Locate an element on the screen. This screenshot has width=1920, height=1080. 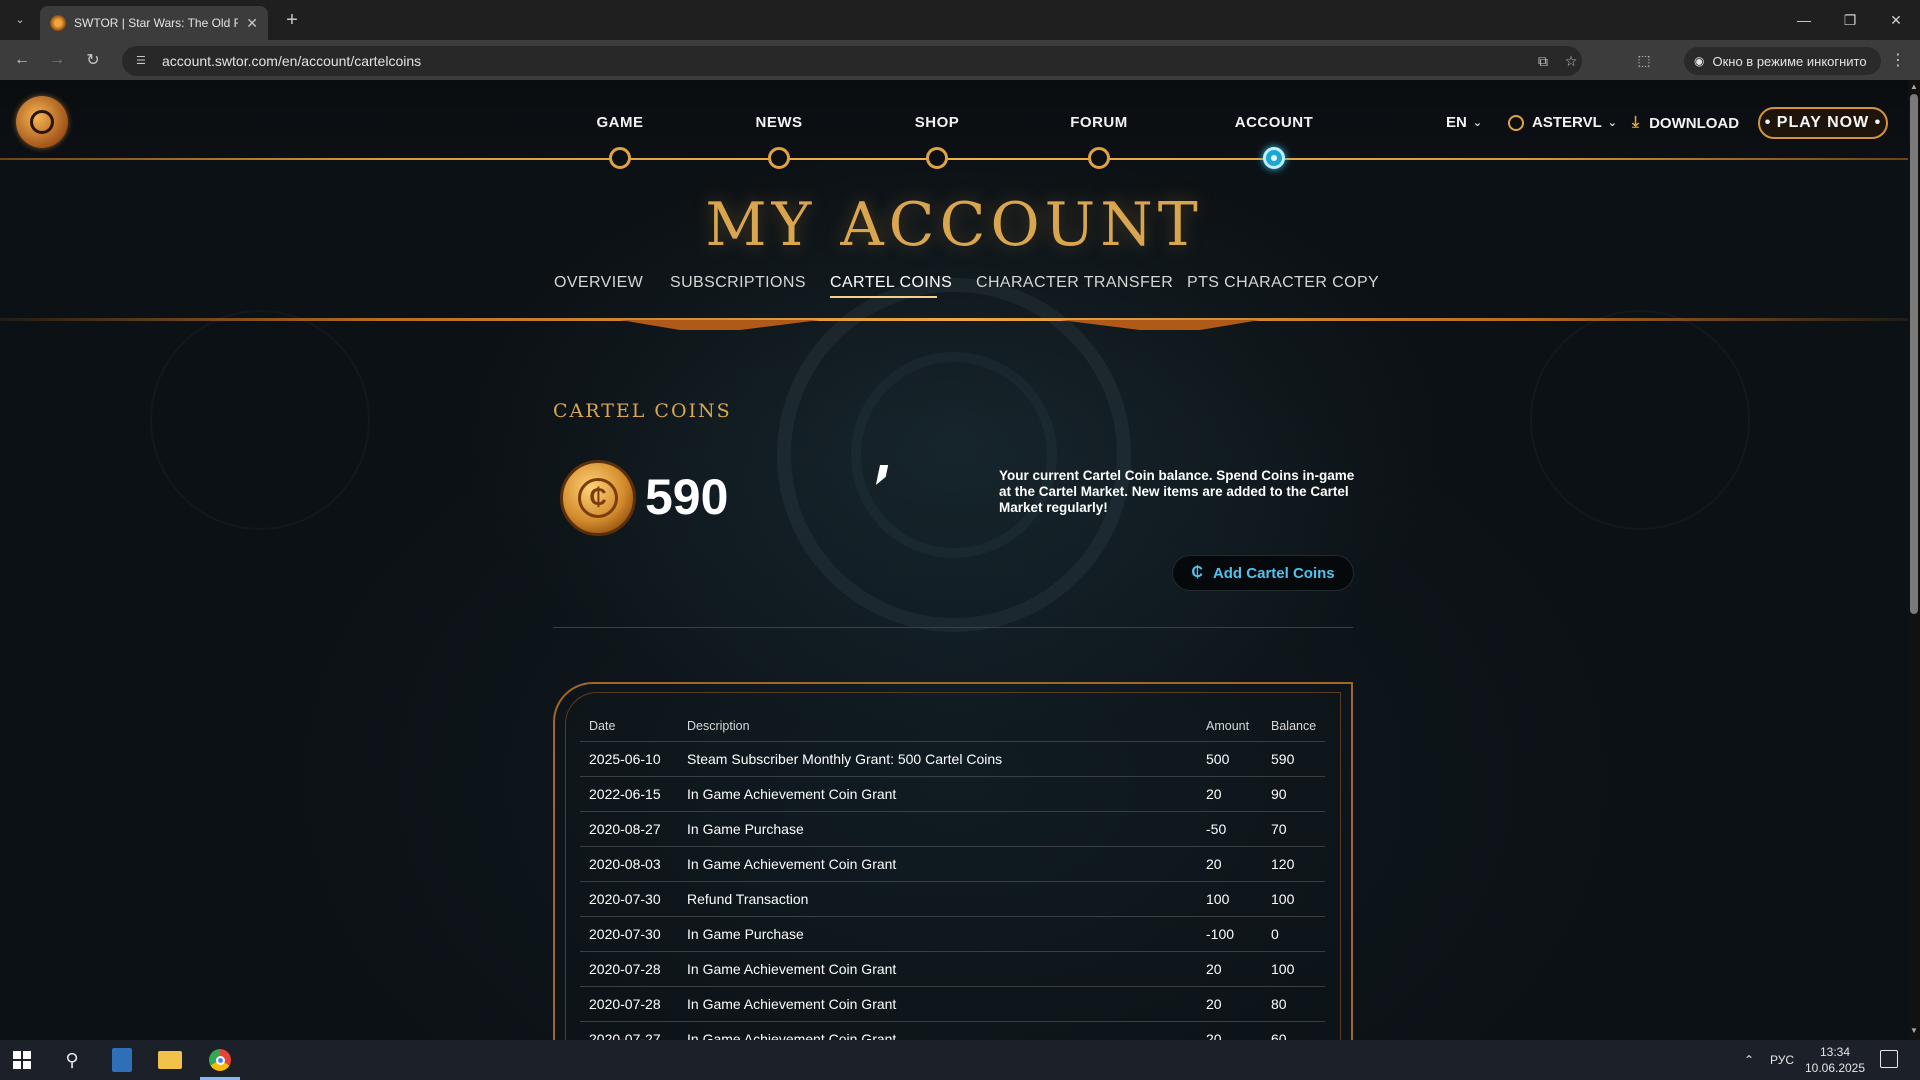
cell-date: 2020-08-27 is located at coordinates (625, 829).